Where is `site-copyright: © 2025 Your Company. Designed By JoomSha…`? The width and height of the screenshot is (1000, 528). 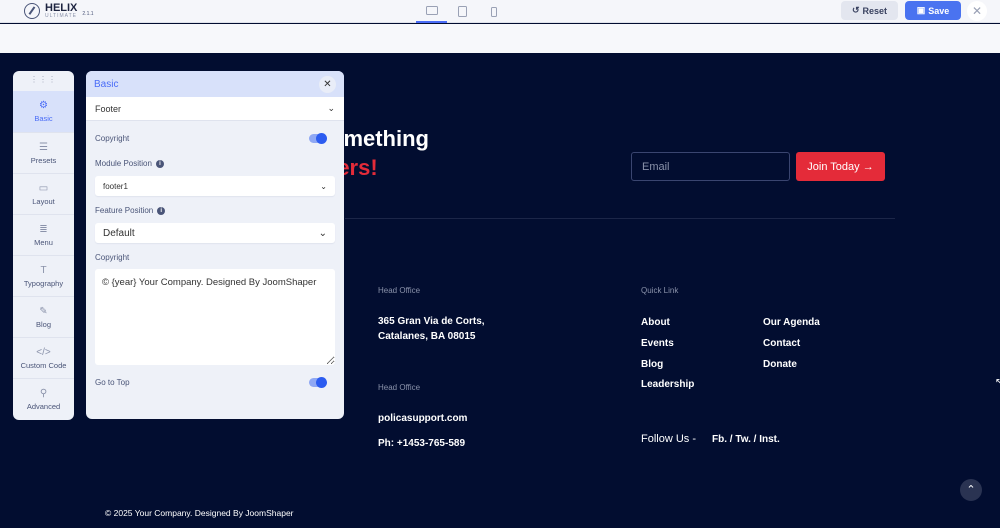 site-copyright: © 2025 Your Company. Designed By JoomSha… is located at coordinates (199, 513).